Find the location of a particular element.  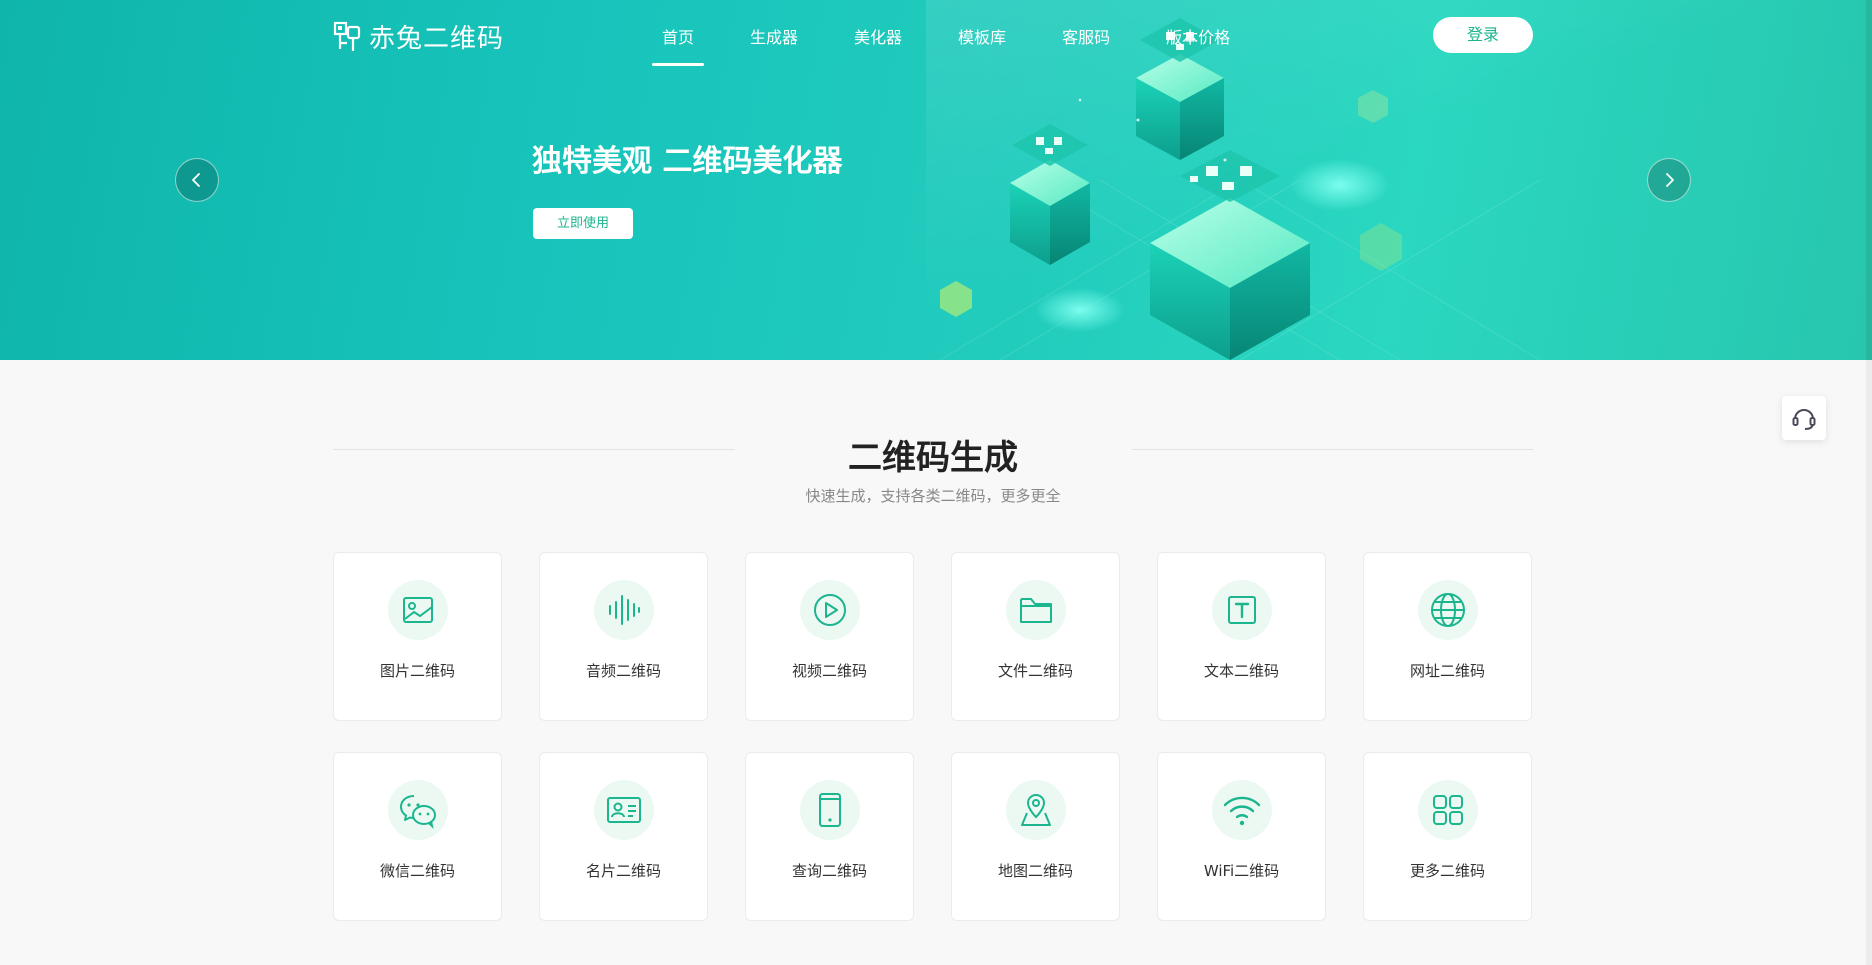

chevron-right-icon is located at coordinates (1670, 180).